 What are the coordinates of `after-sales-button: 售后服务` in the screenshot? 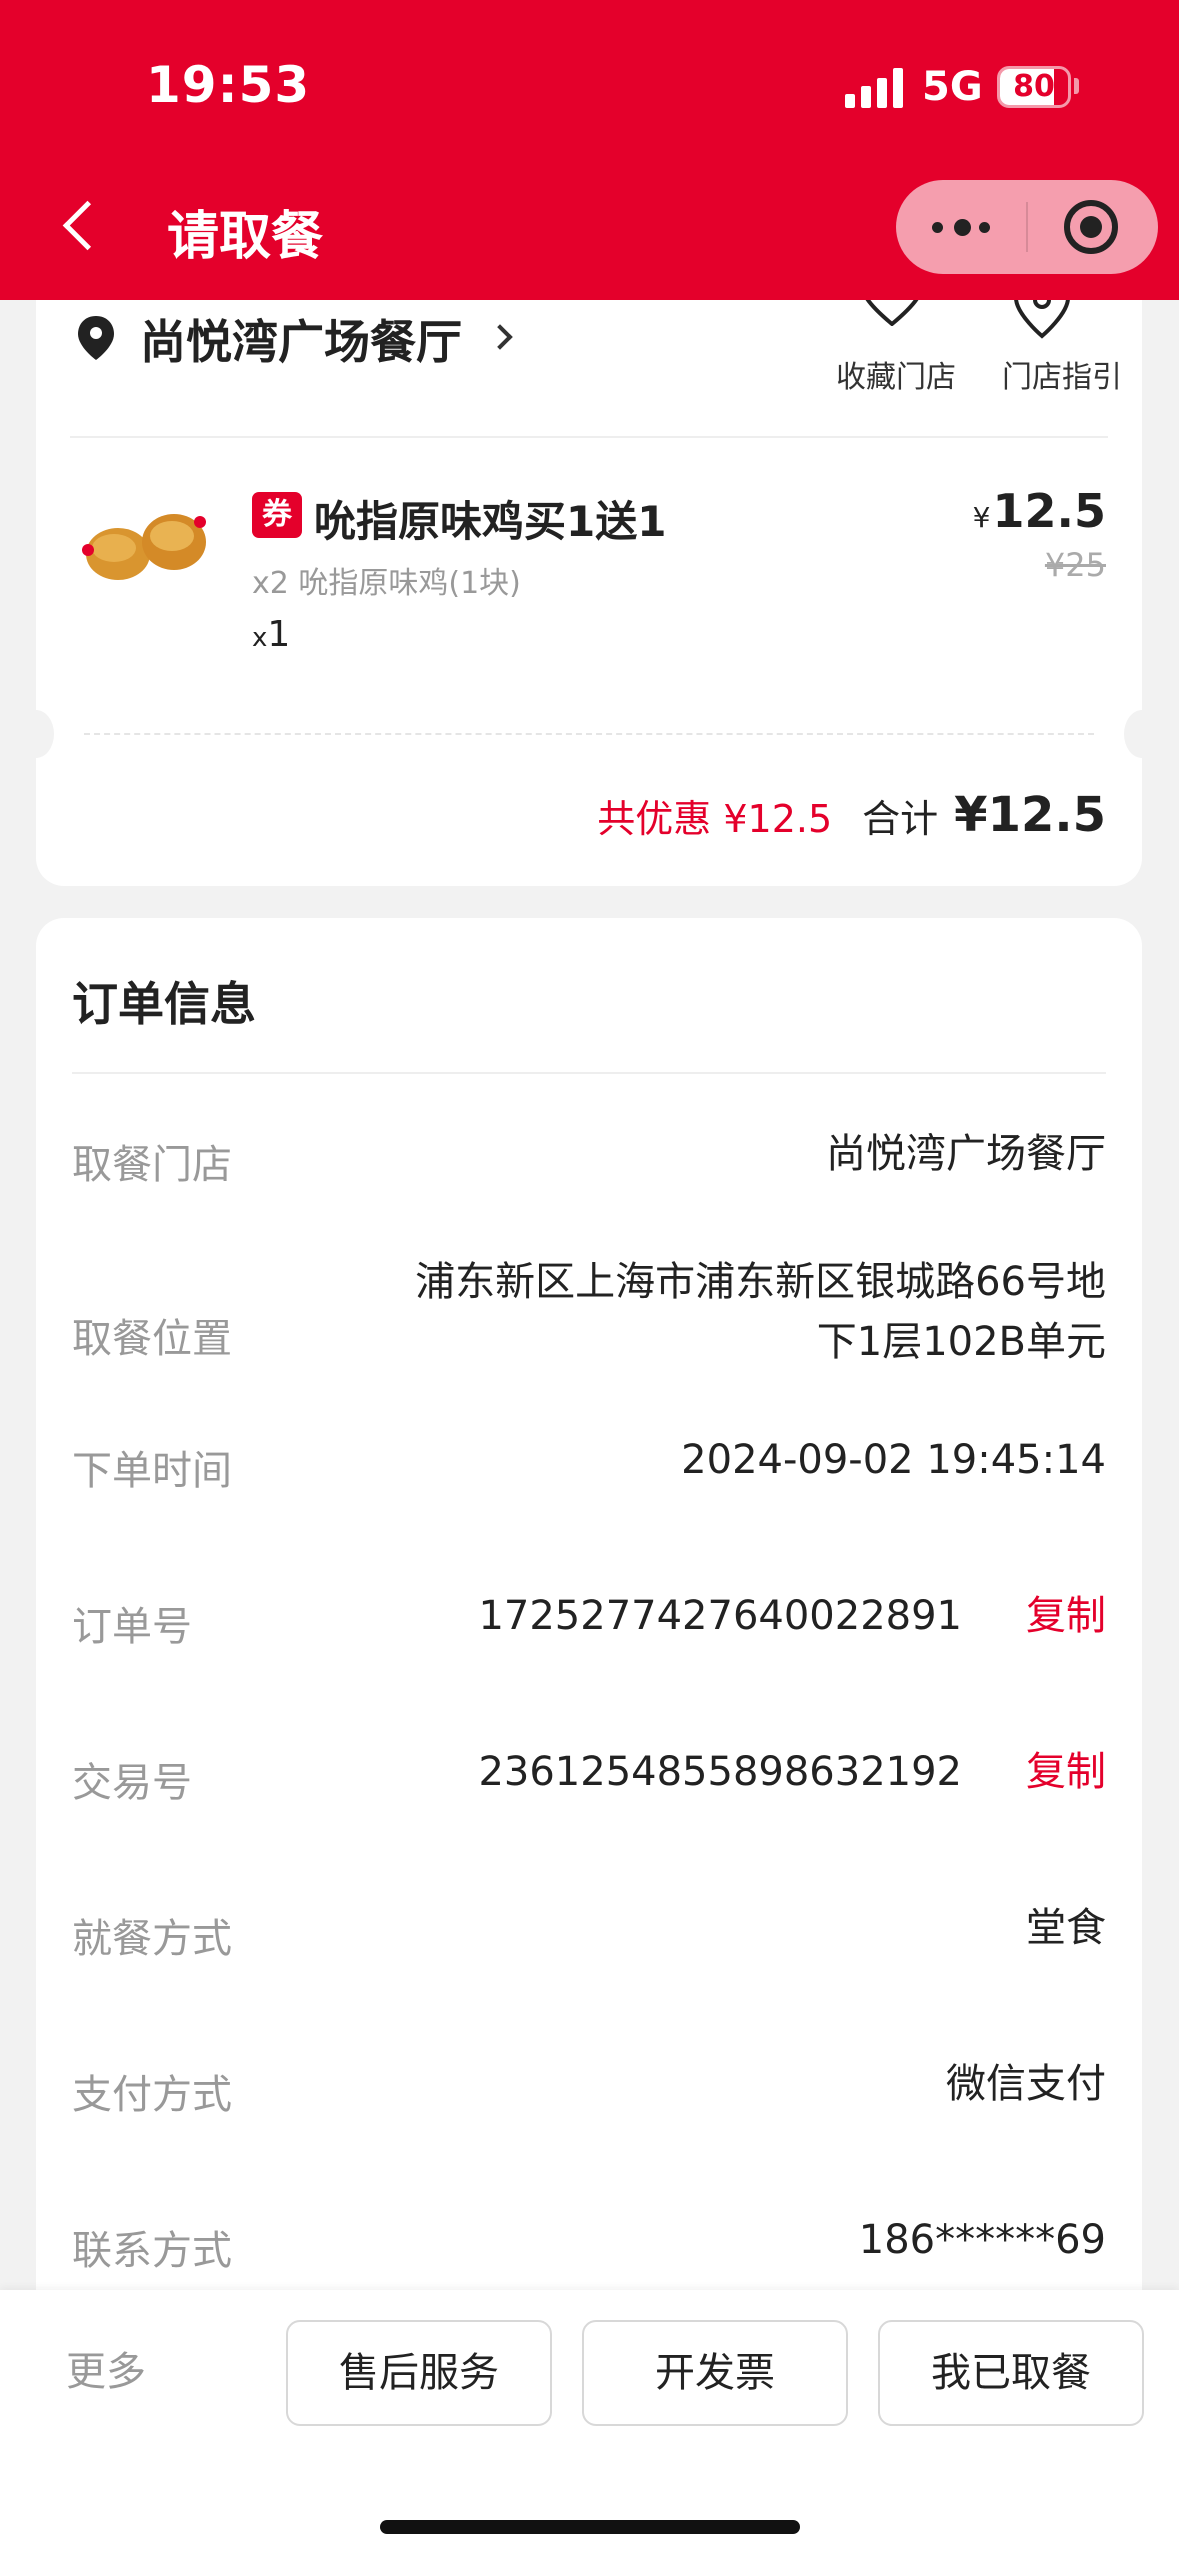 It's located at (419, 2373).